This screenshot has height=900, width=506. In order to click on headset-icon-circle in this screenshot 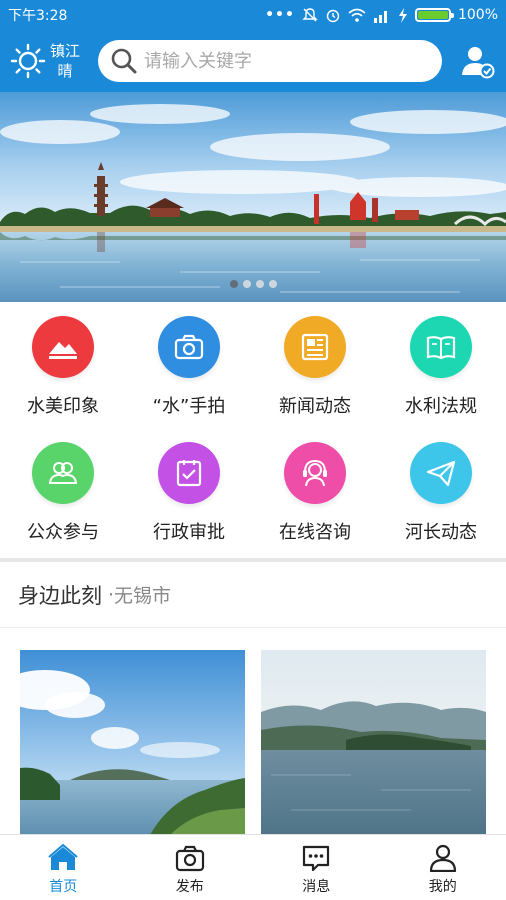, I will do `click(315, 473)`.